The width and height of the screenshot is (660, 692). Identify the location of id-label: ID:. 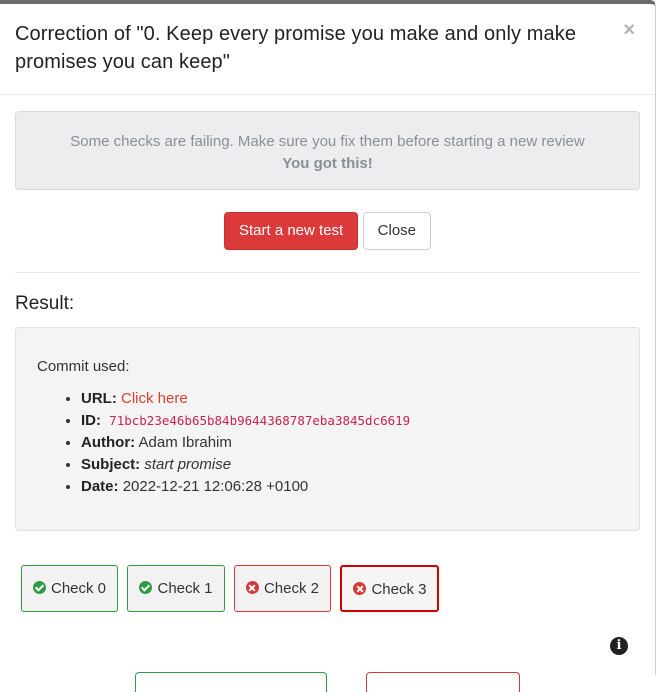
(91, 420).